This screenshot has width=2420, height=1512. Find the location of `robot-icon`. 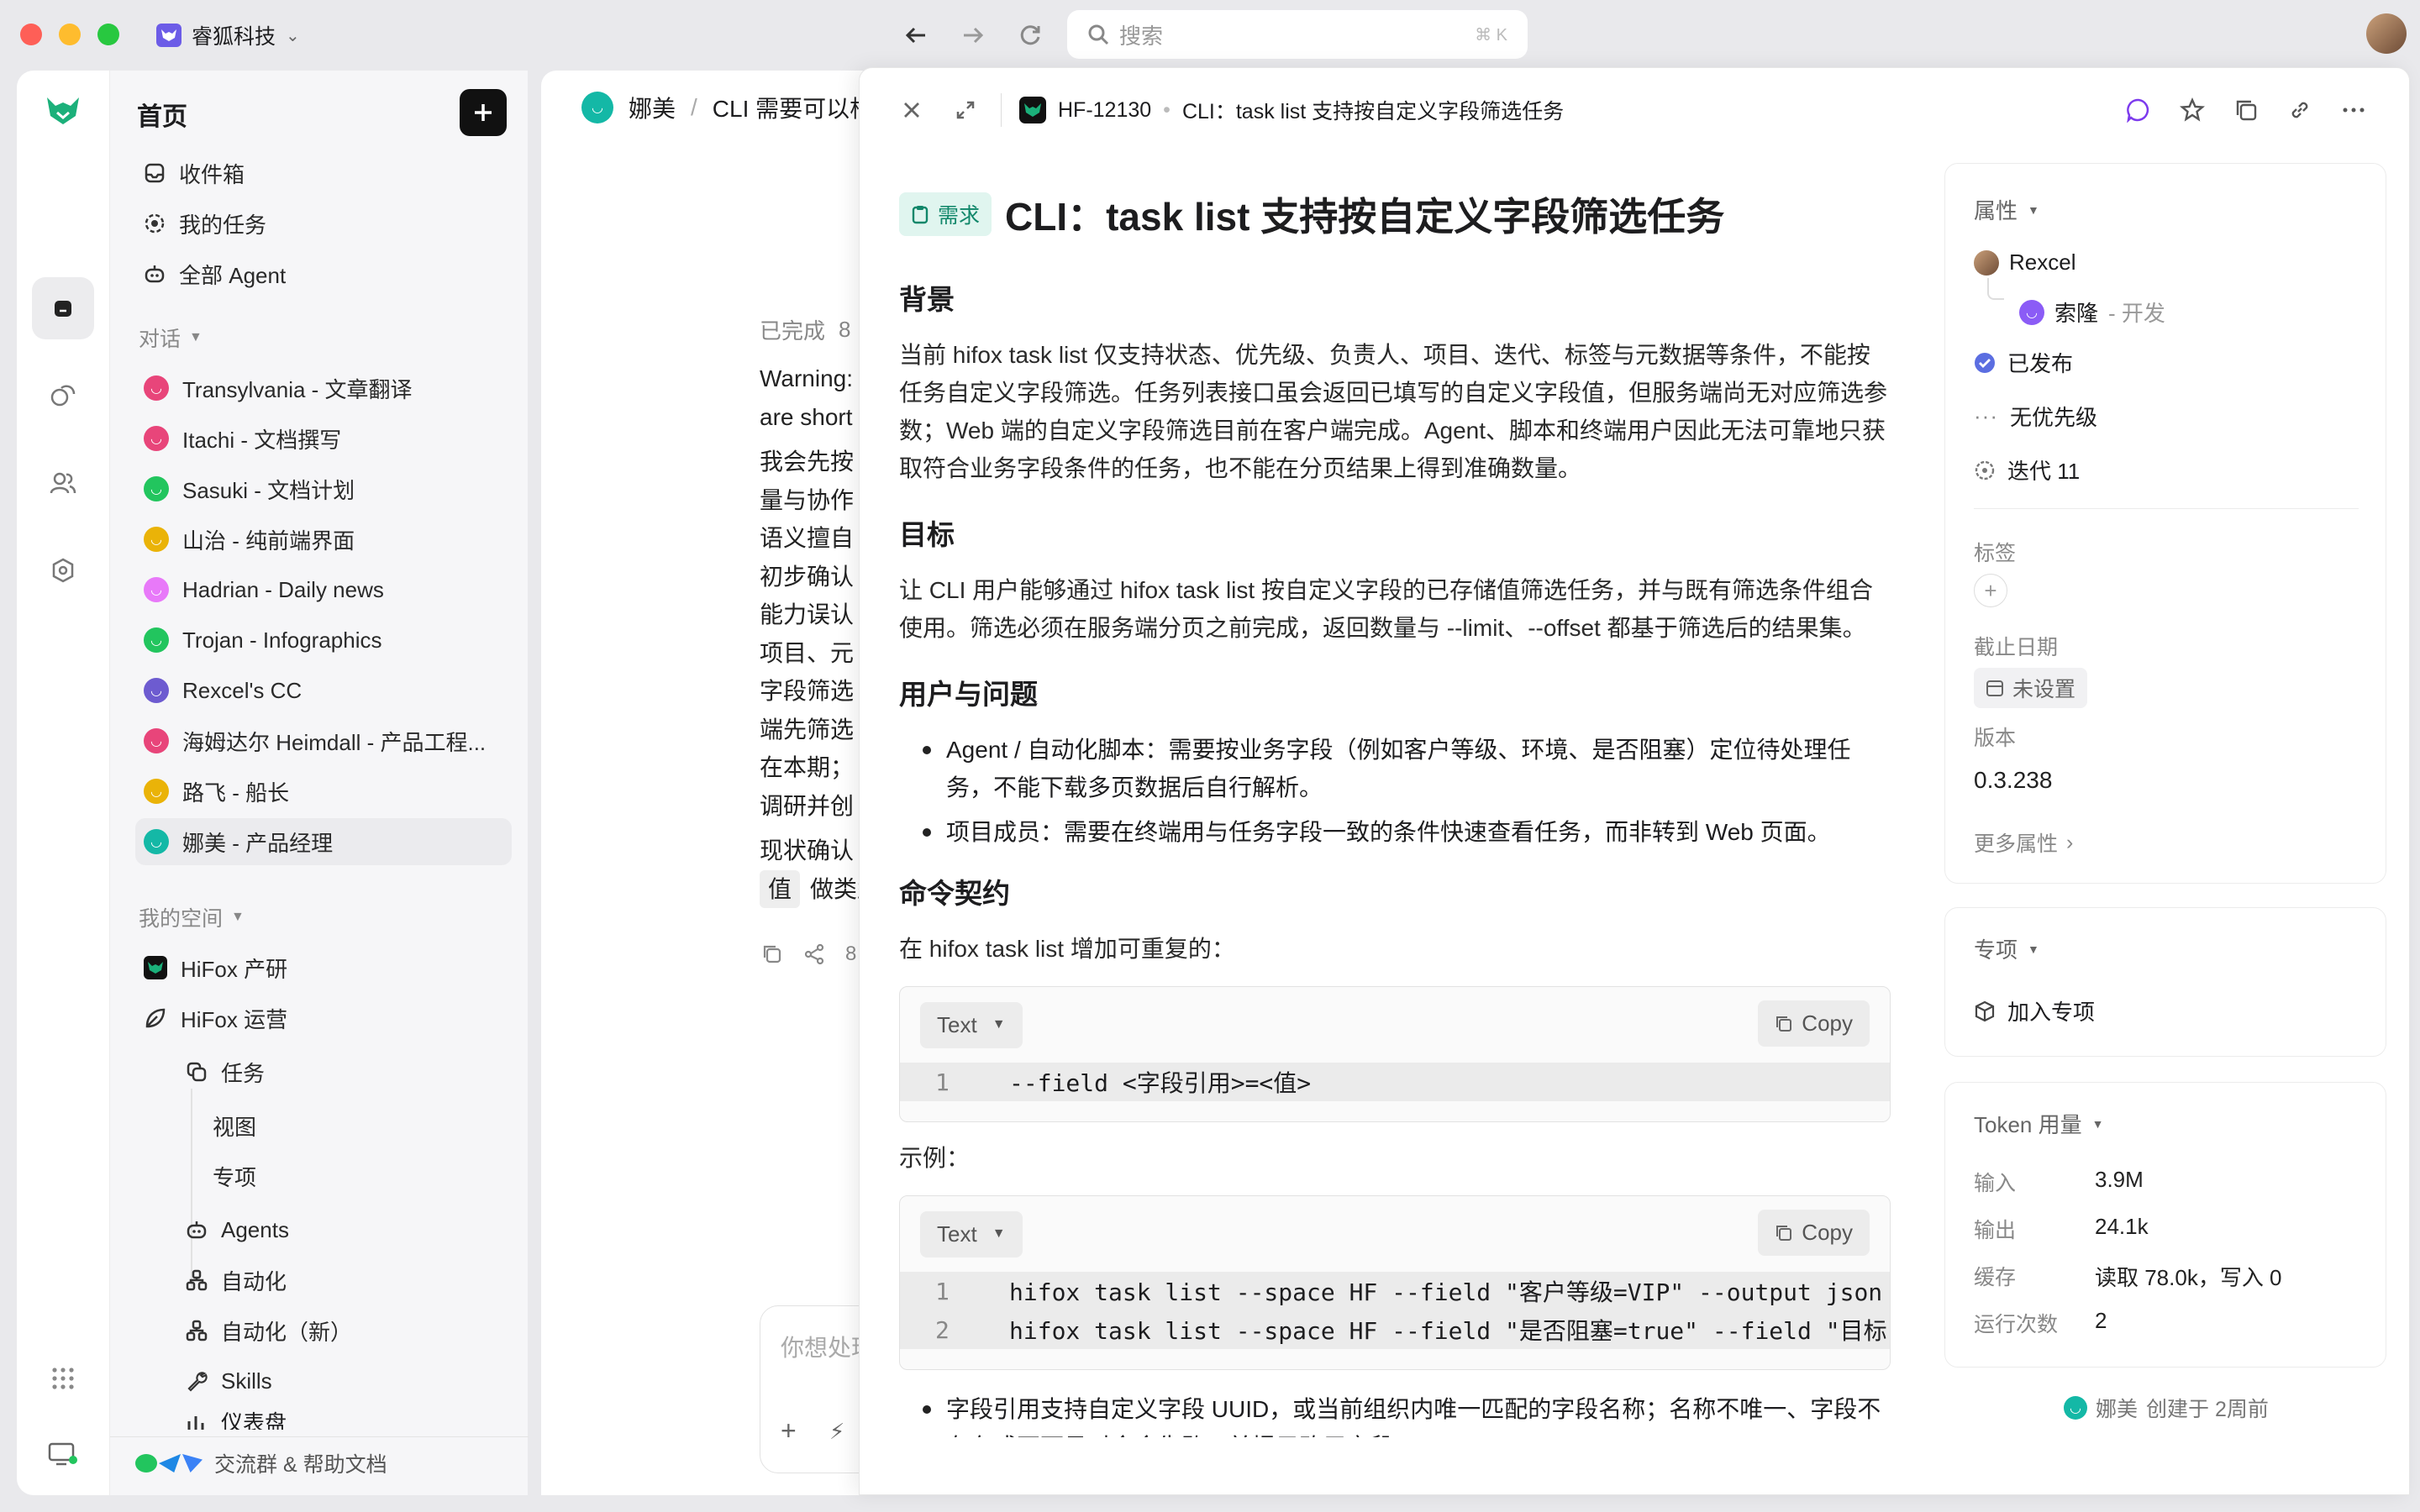

robot-icon is located at coordinates (197, 1230).